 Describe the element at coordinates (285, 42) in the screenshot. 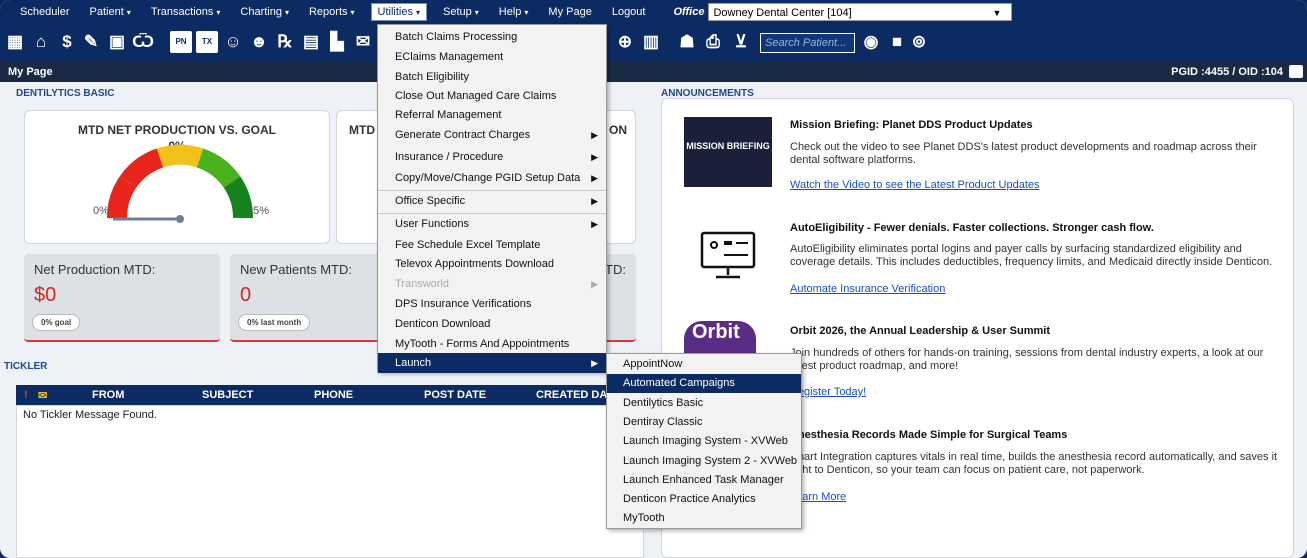

I see `rx-icon: ℞` at that location.